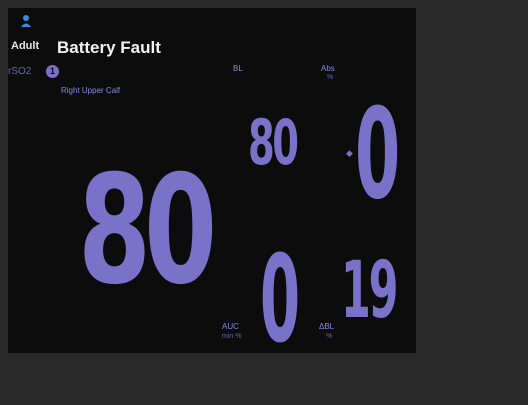 This screenshot has height=405, width=528. Describe the element at coordinates (147, 231) in the screenshot. I see `main-value: 80` at that location.